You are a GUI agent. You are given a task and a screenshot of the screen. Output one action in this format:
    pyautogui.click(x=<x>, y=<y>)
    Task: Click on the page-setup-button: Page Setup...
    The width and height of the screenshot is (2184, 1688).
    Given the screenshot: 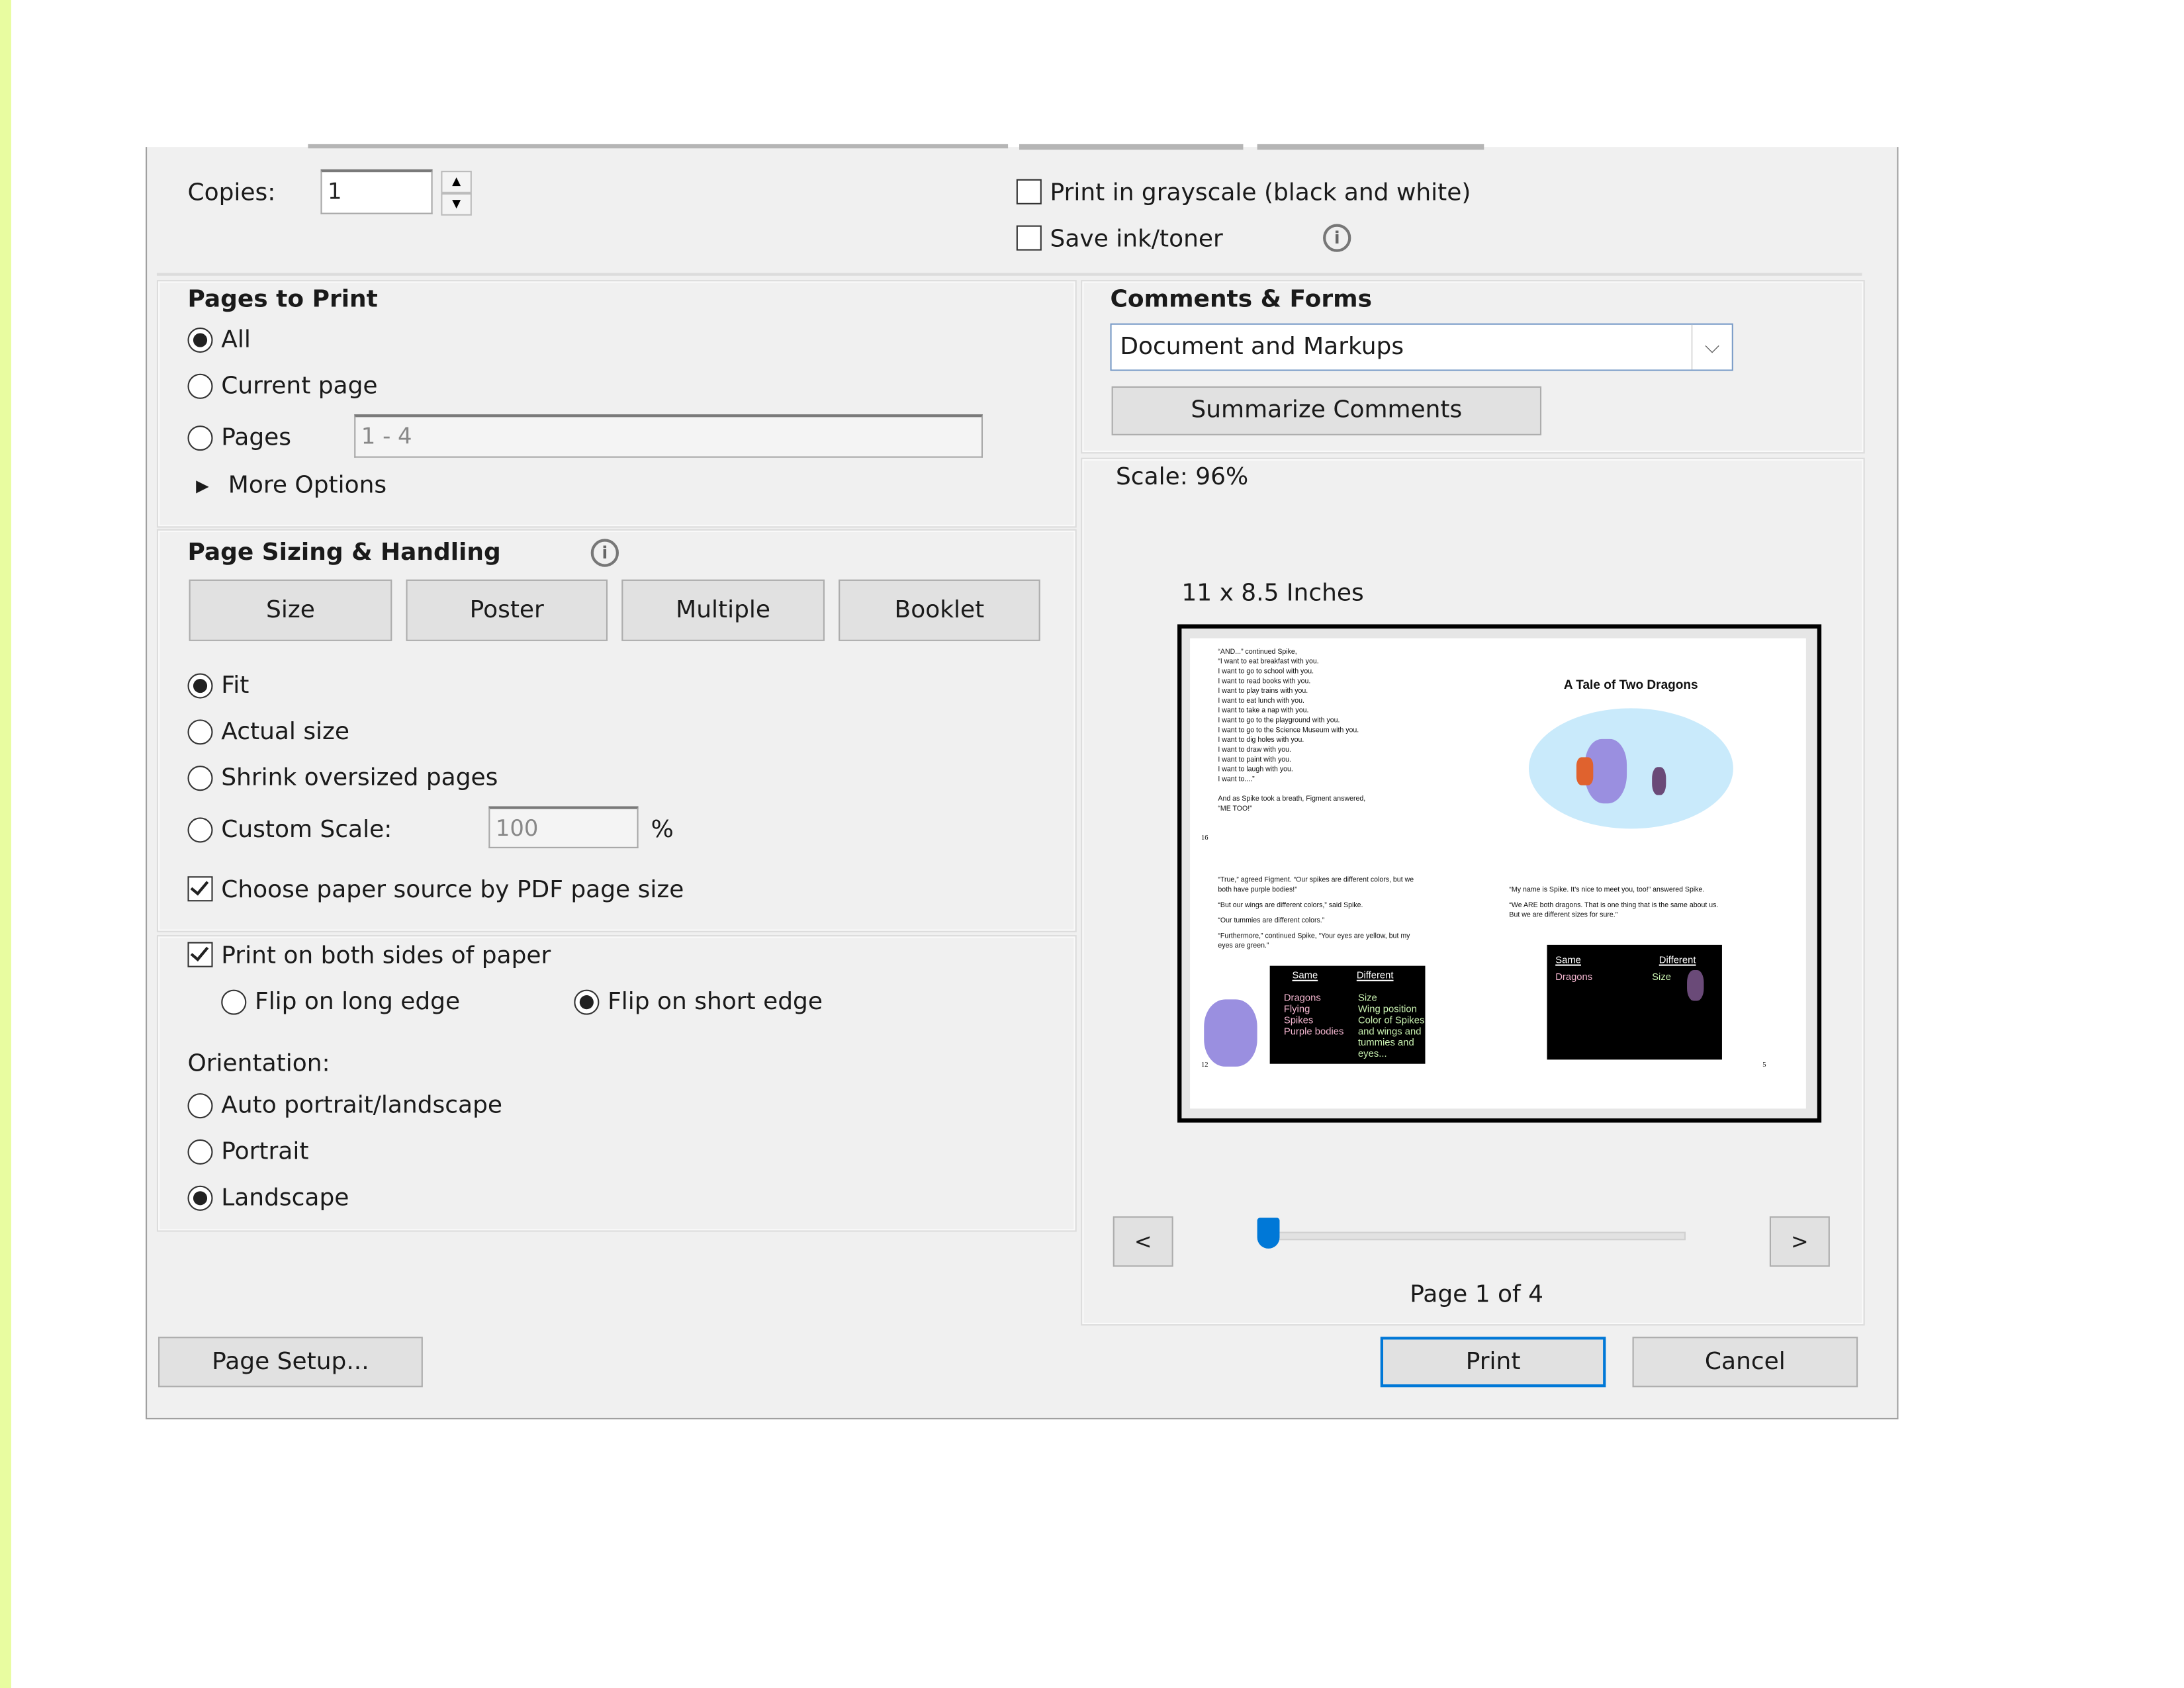 What is the action you would take?
    pyautogui.click(x=290, y=1363)
    